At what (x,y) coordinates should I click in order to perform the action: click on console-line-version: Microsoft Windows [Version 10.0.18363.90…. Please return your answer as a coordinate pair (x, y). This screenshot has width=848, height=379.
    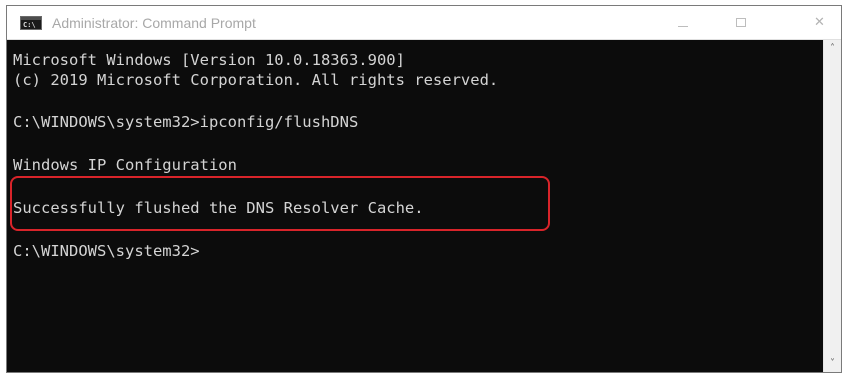
    Looking at the image, I should click on (209, 60).